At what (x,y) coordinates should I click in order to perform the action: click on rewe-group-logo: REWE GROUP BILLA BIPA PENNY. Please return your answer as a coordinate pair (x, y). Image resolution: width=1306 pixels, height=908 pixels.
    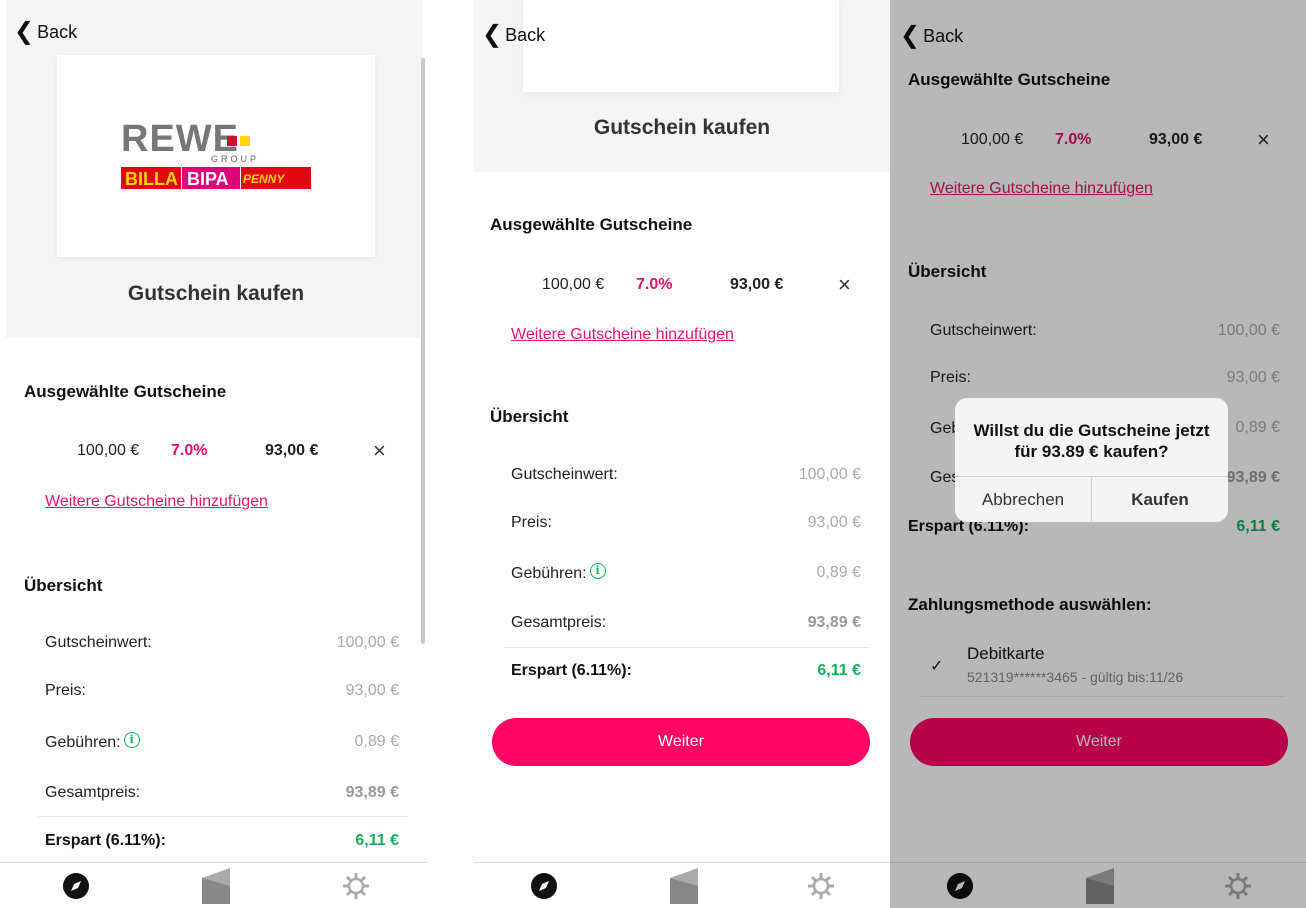
    Looking at the image, I should click on (216, 153).